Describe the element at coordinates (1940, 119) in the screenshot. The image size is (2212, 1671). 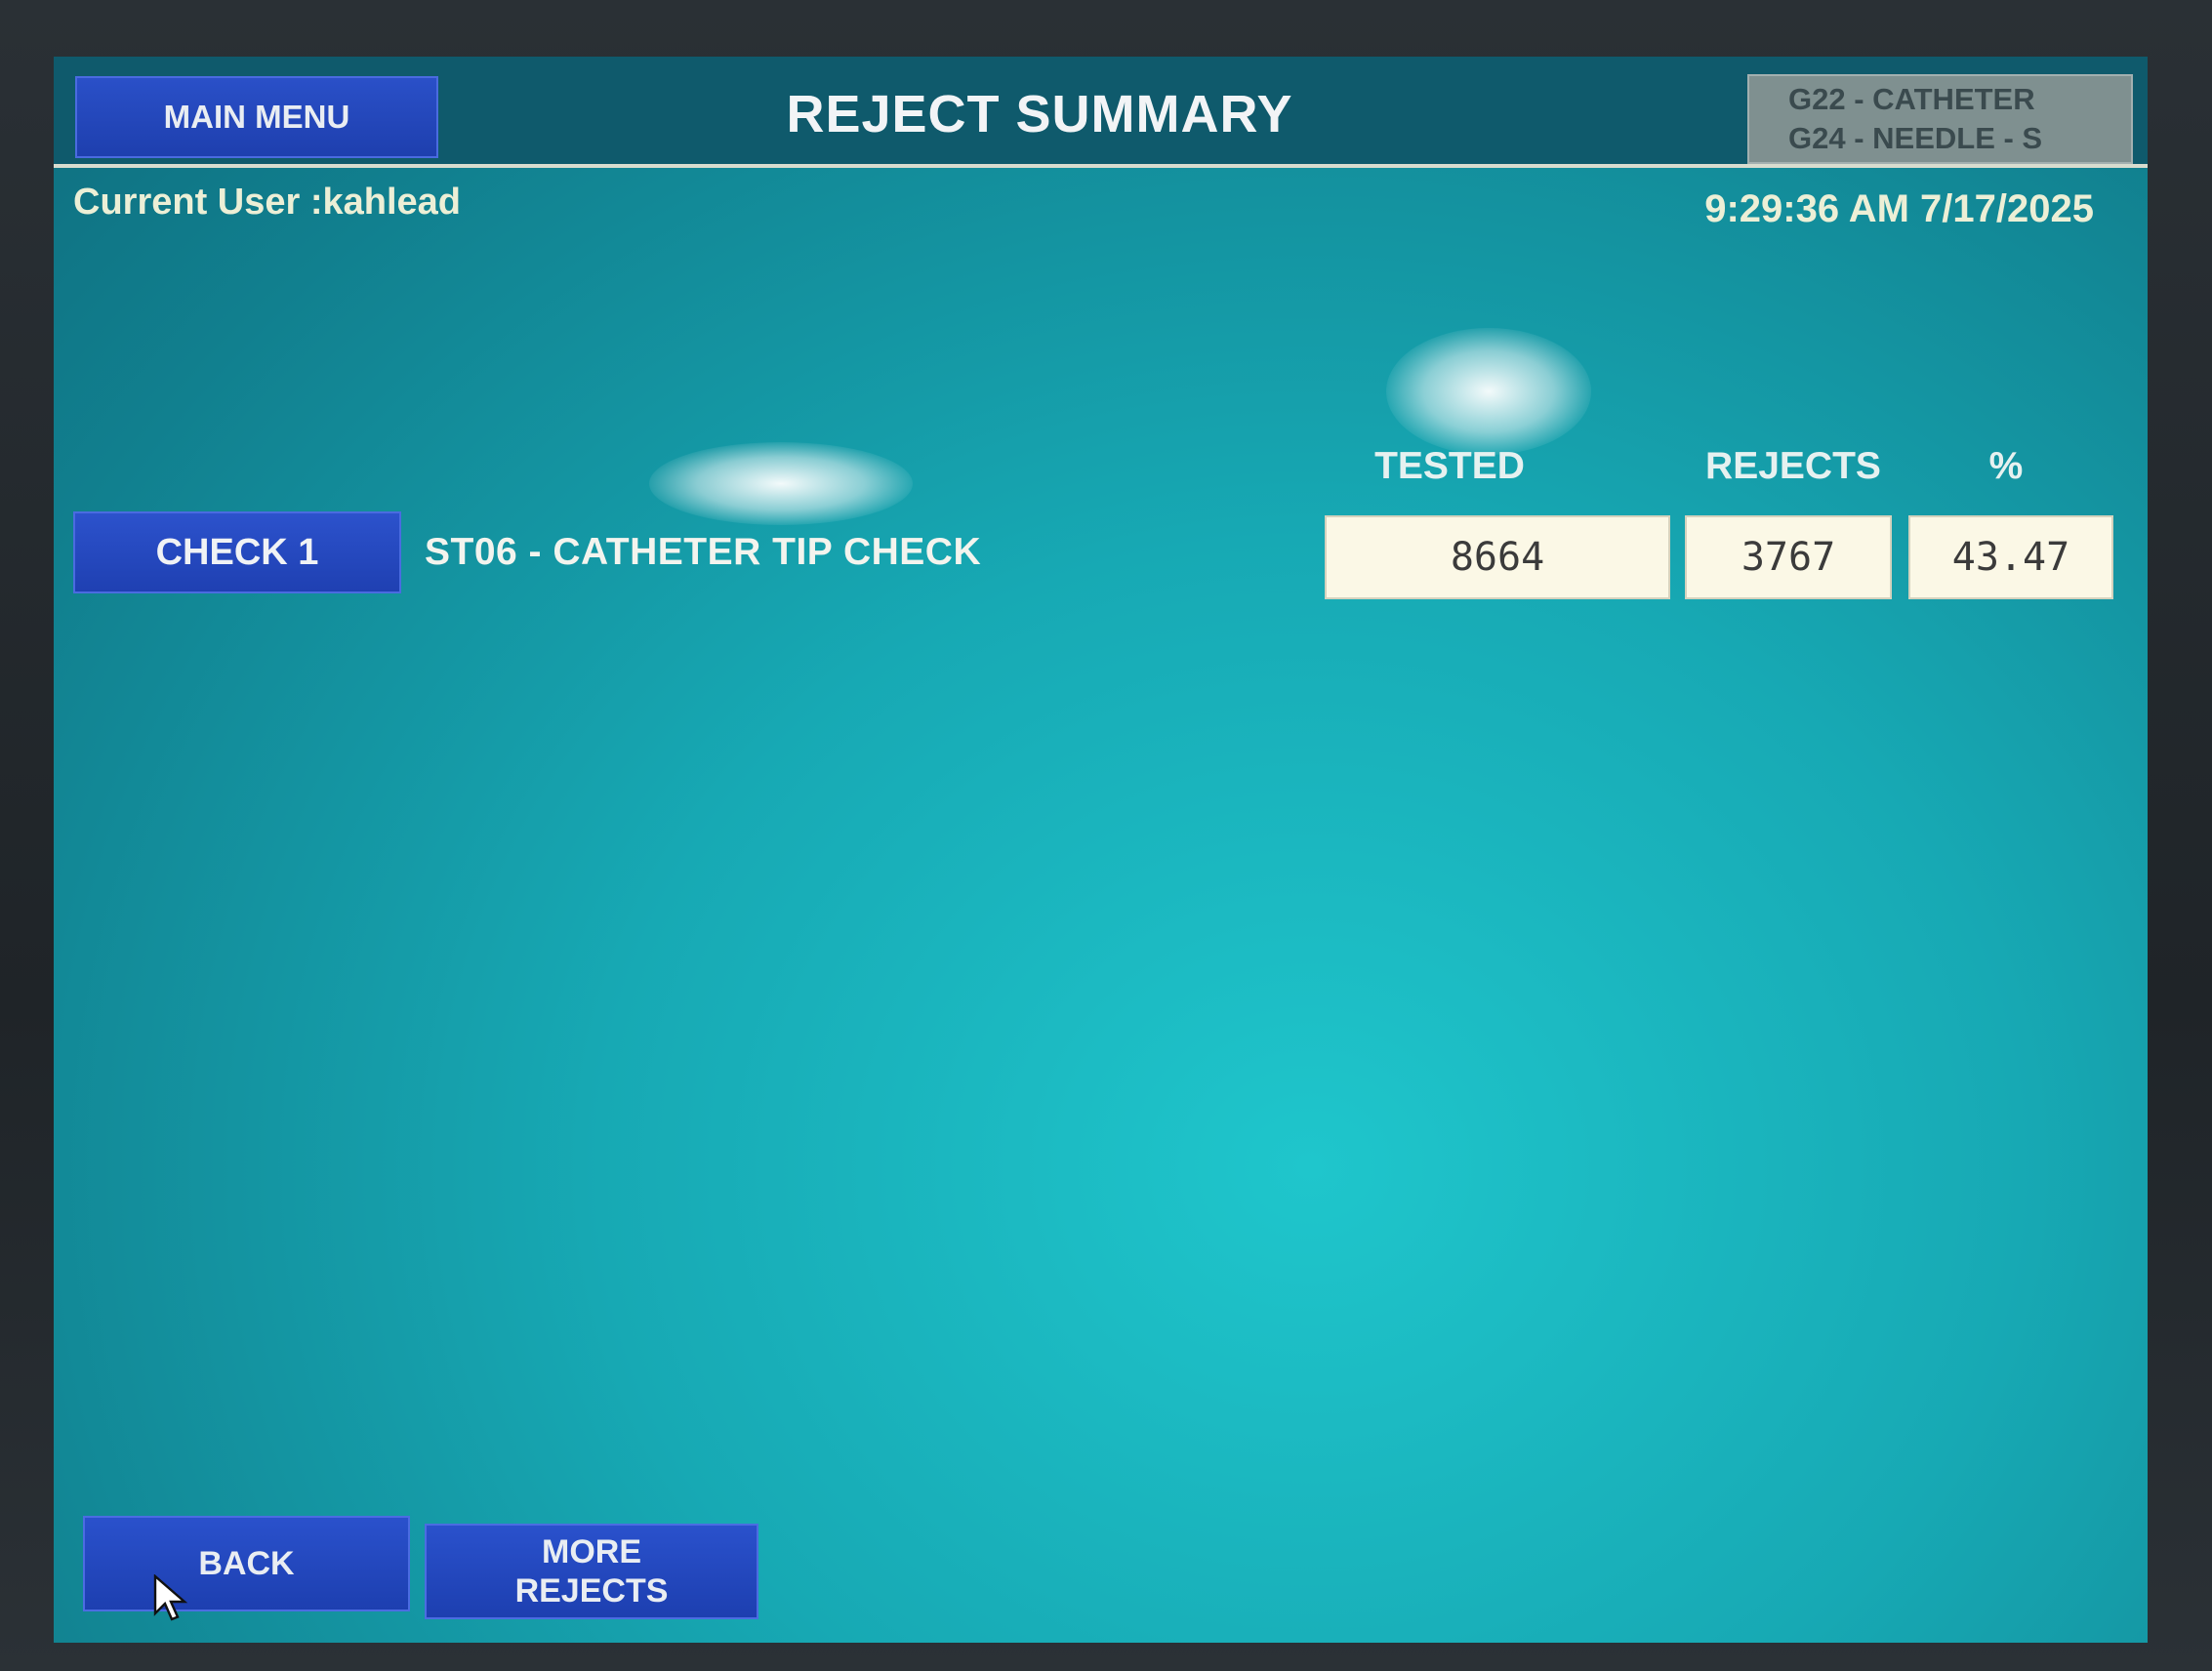
I see `product-info-box: G22 - CATHETER G24 - NEEDLE - S` at that location.